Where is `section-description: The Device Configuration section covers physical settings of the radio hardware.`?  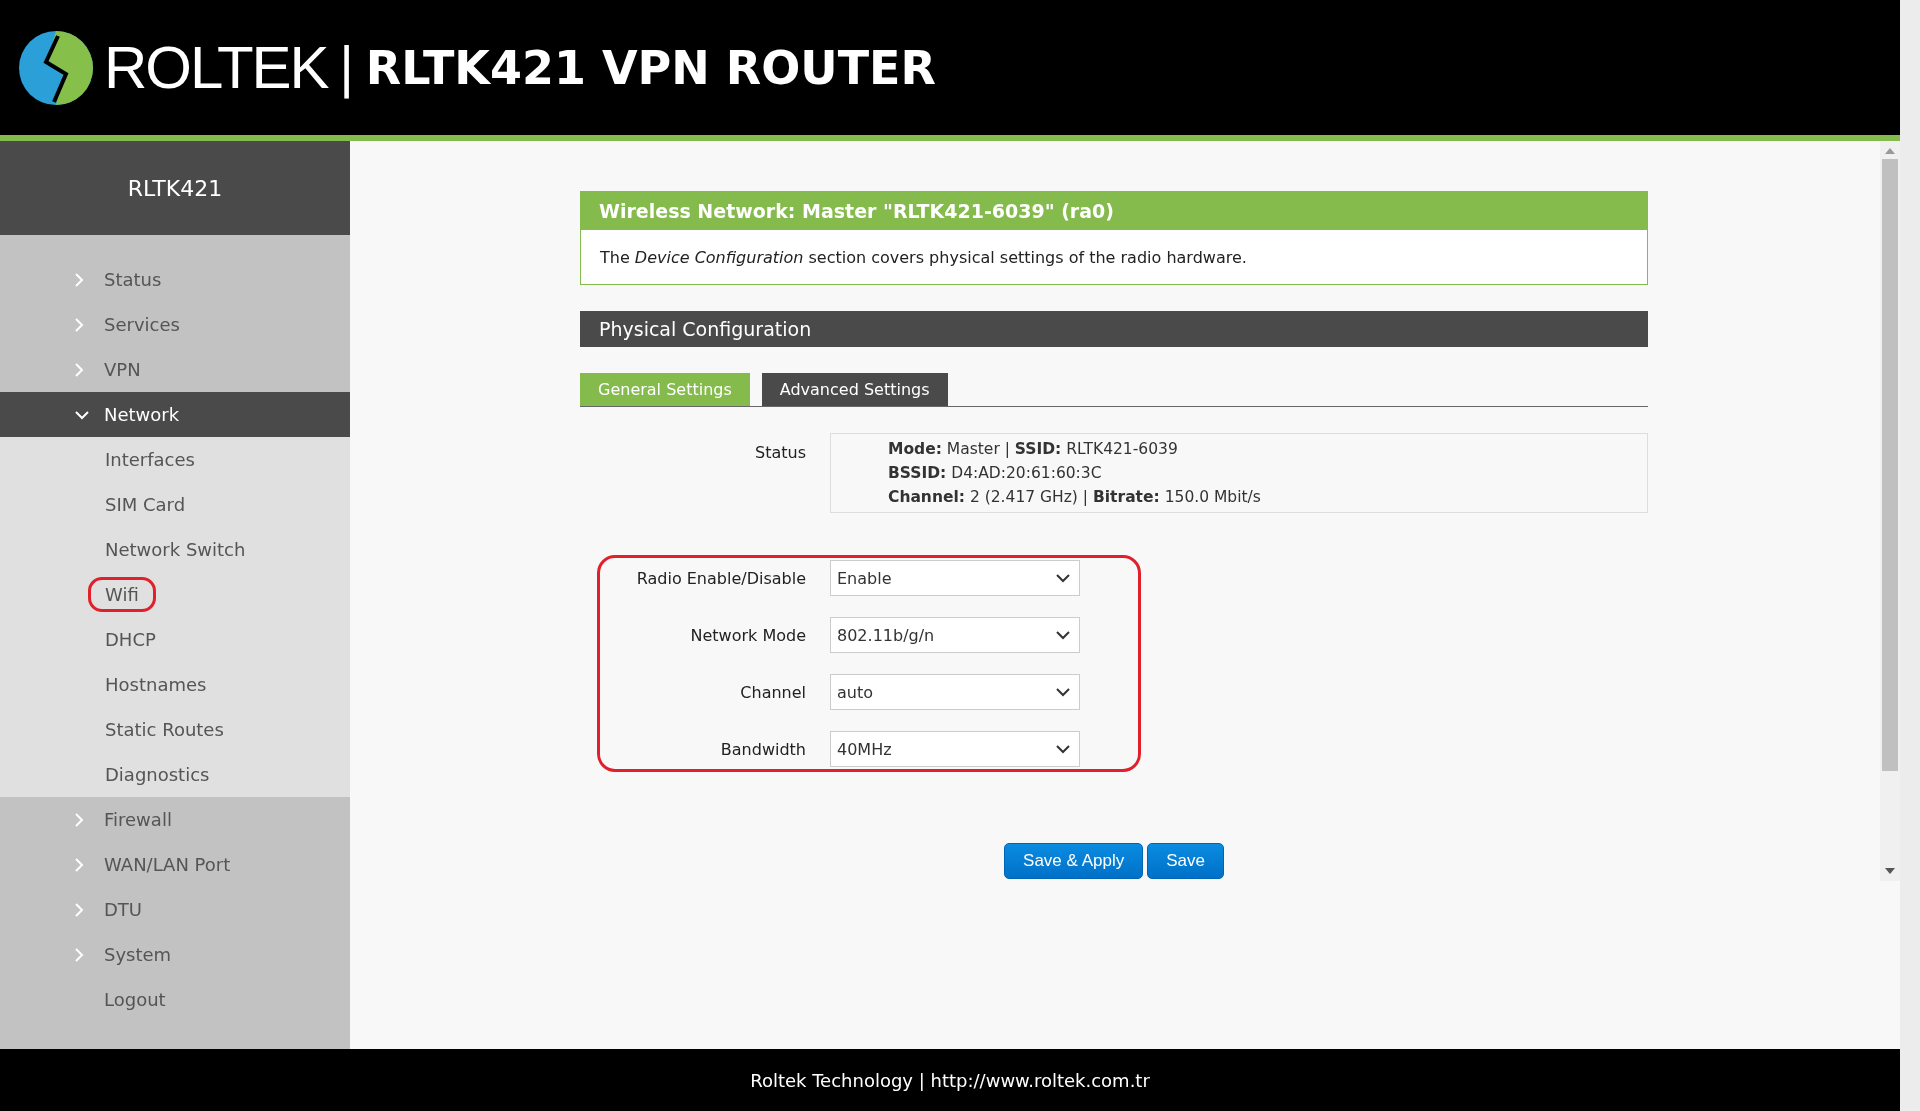 section-description: The Device Configuration section covers physical settings of the radio hardware. is located at coordinates (923, 257).